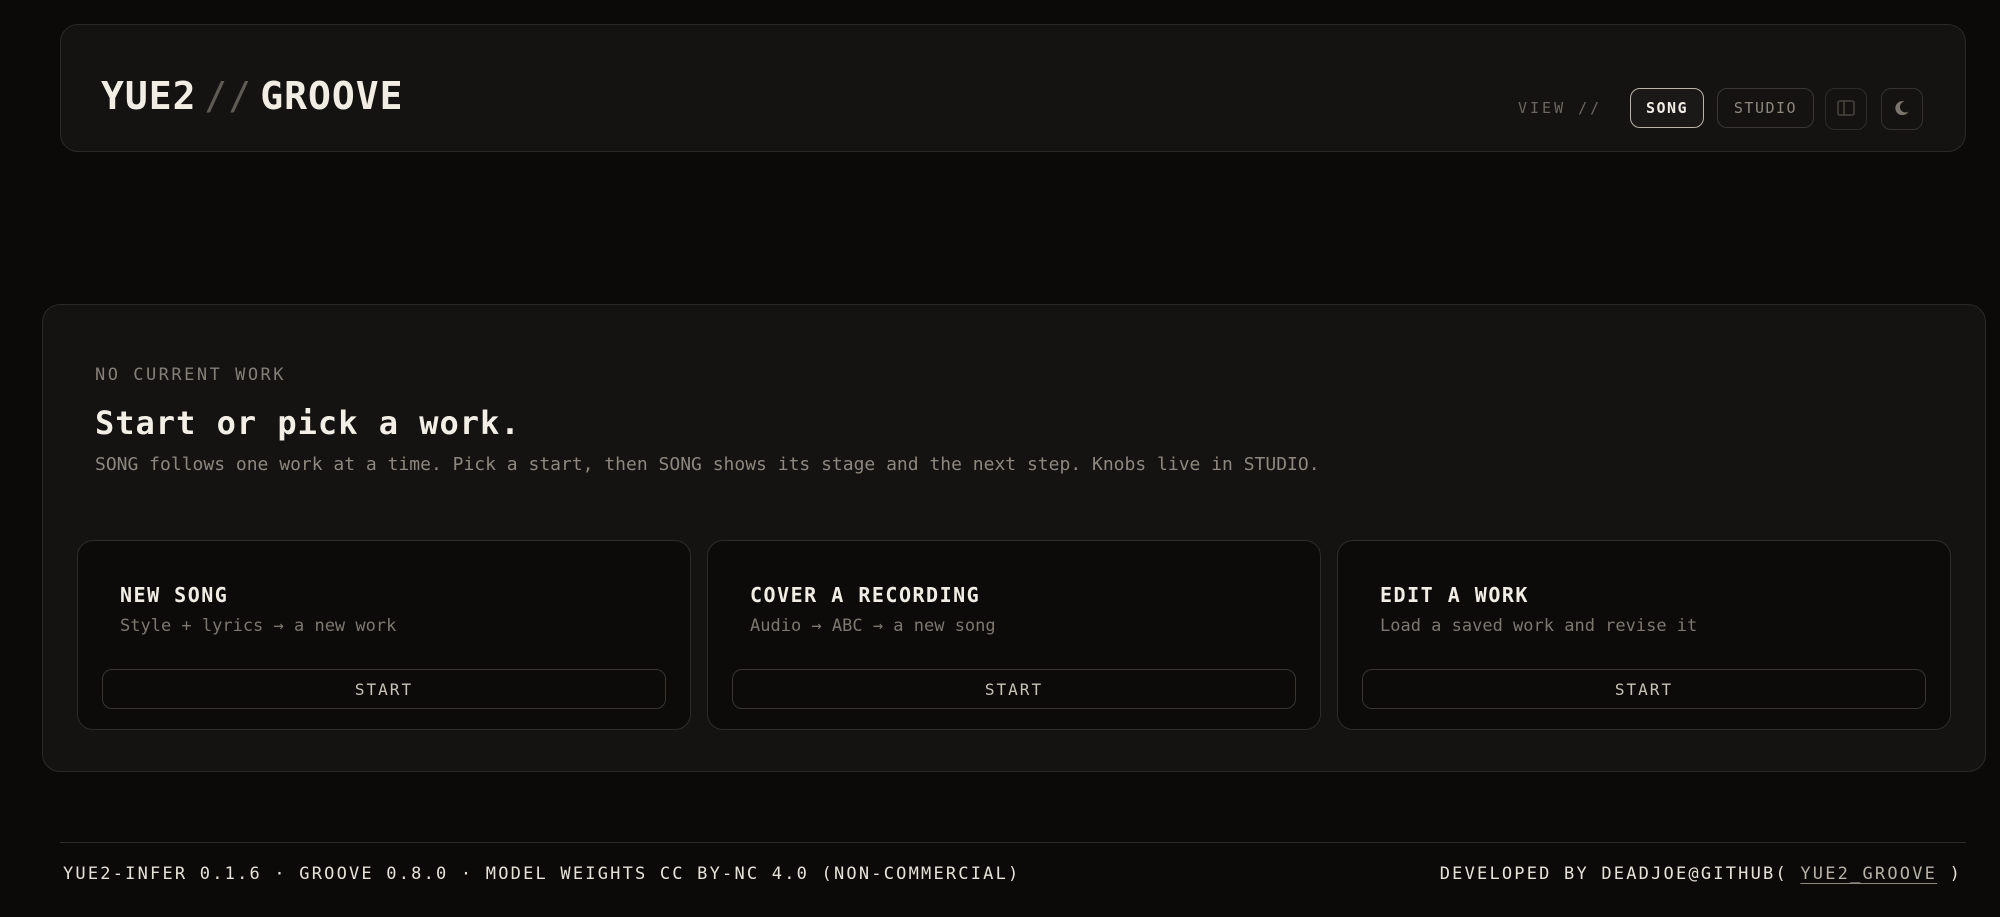 This screenshot has width=2000, height=917. What do you see at coordinates (1560, 108) in the screenshot?
I see `view-label: VIEW //` at bounding box center [1560, 108].